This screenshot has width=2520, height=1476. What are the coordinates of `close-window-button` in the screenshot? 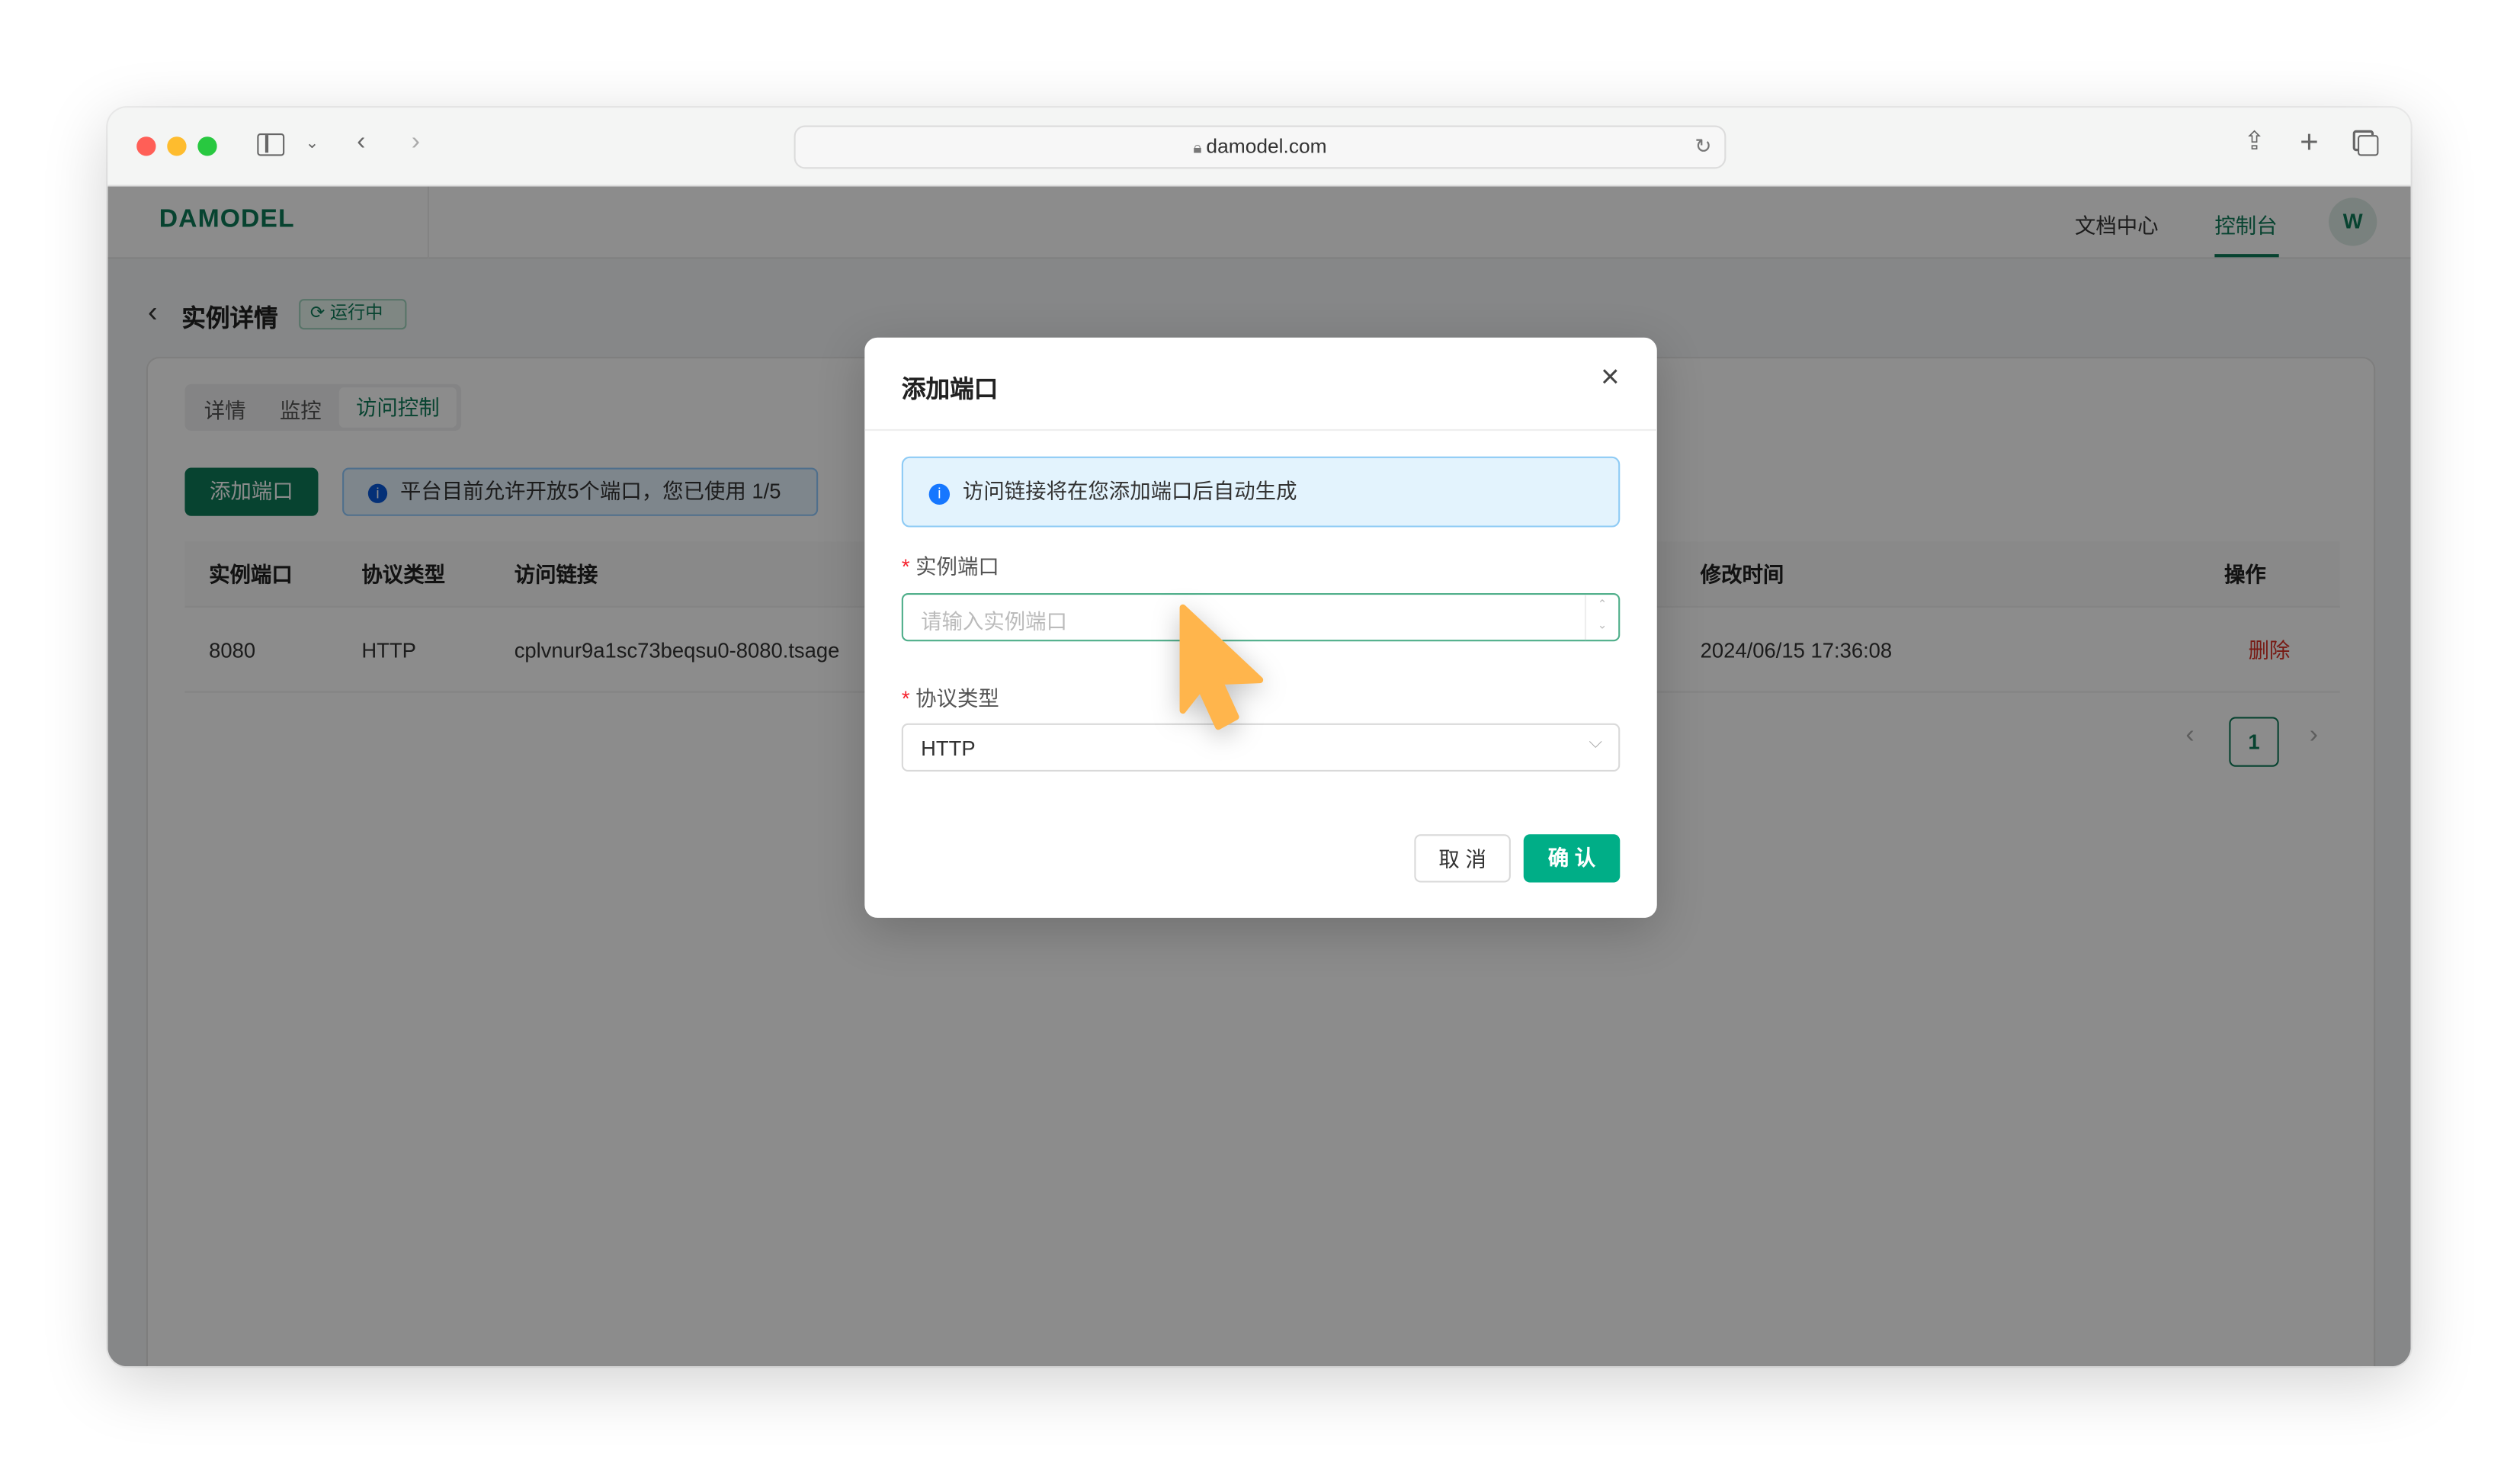 It's located at (146, 146).